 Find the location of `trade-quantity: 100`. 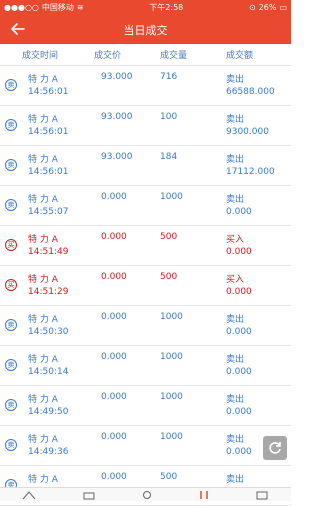

trade-quantity: 100 is located at coordinates (169, 117).